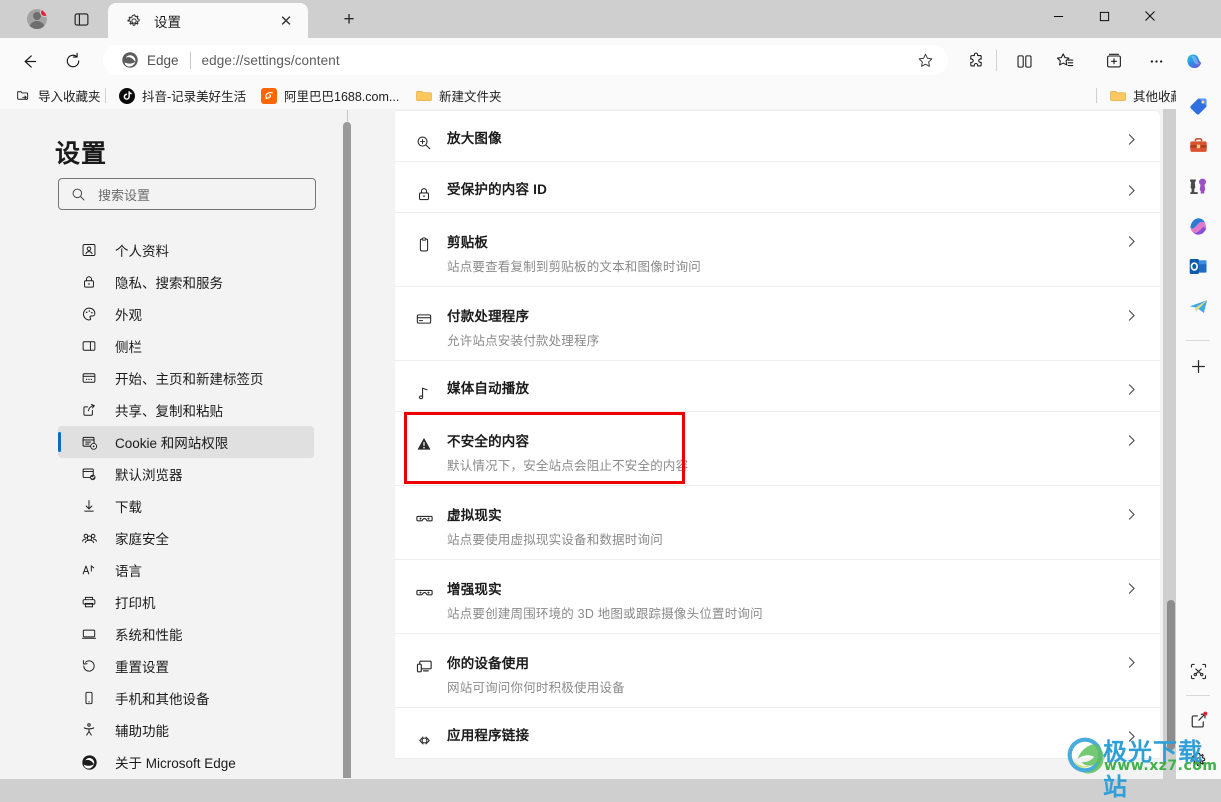 The height and width of the screenshot is (802, 1221). Describe the element at coordinates (81, 19) in the screenshot. I see `tab-search-button` at that location.